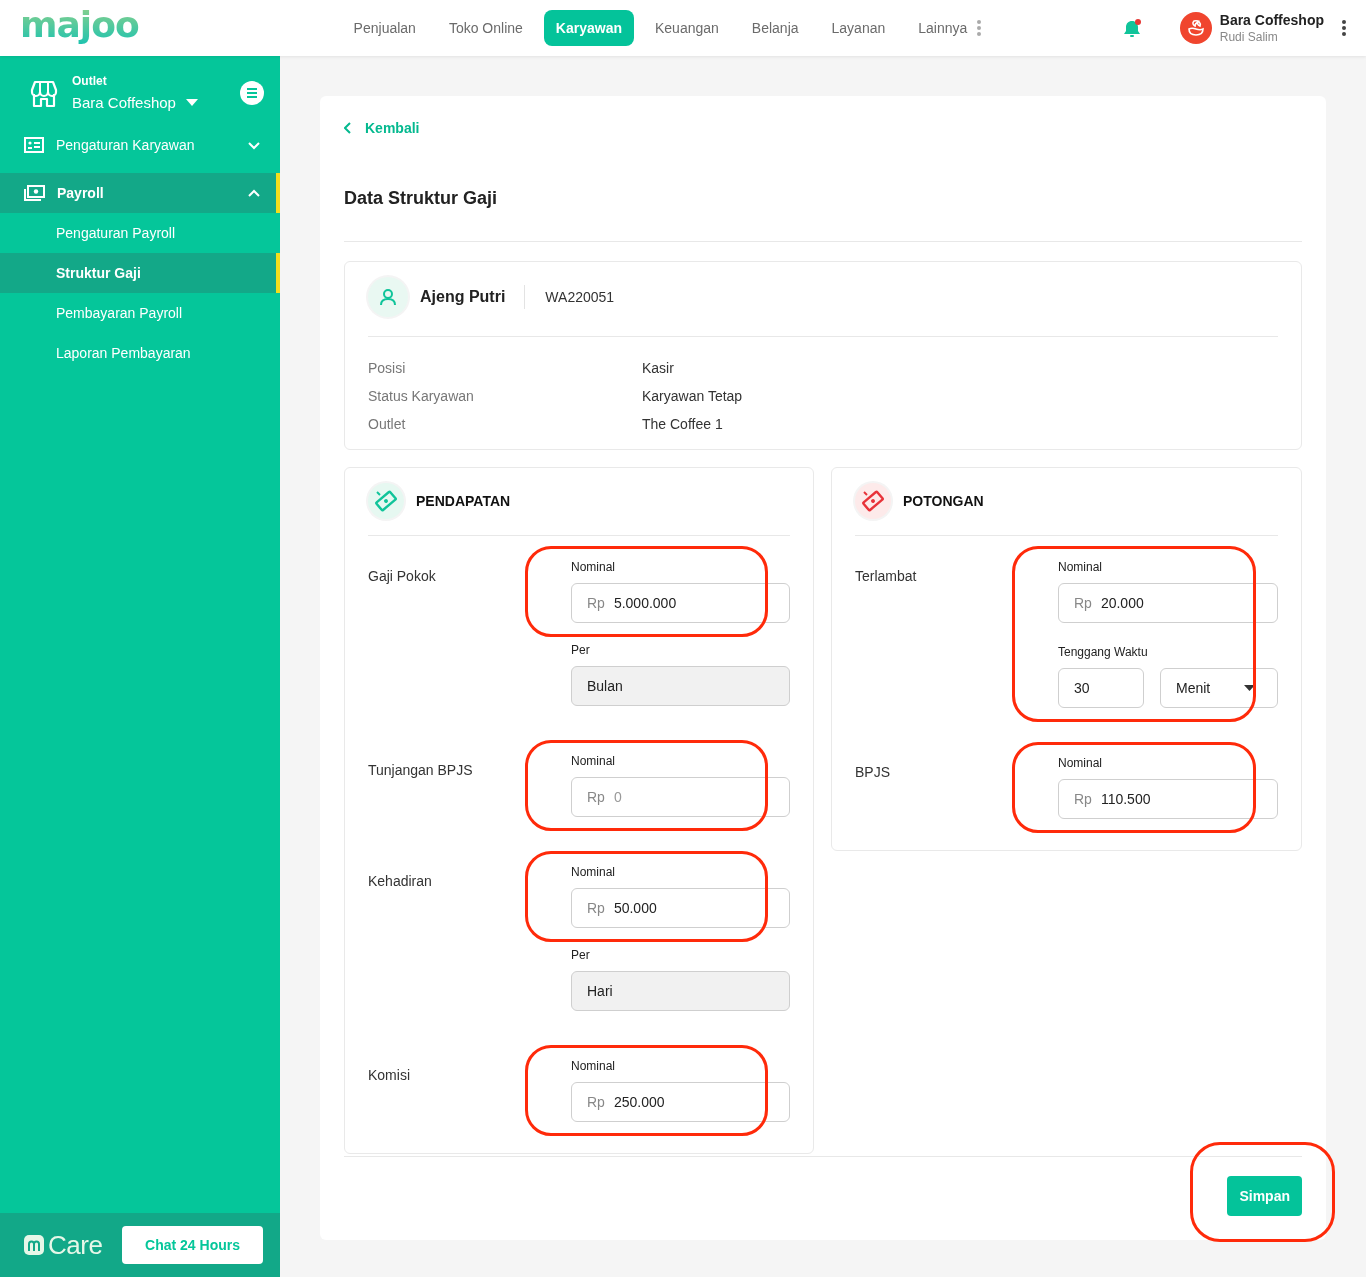 The image size is (1366, 1277). What do you see at coordinates (1195, 28) in the screenshot?
I see `store-avatar-icon` at bounding box center [1195, 28].